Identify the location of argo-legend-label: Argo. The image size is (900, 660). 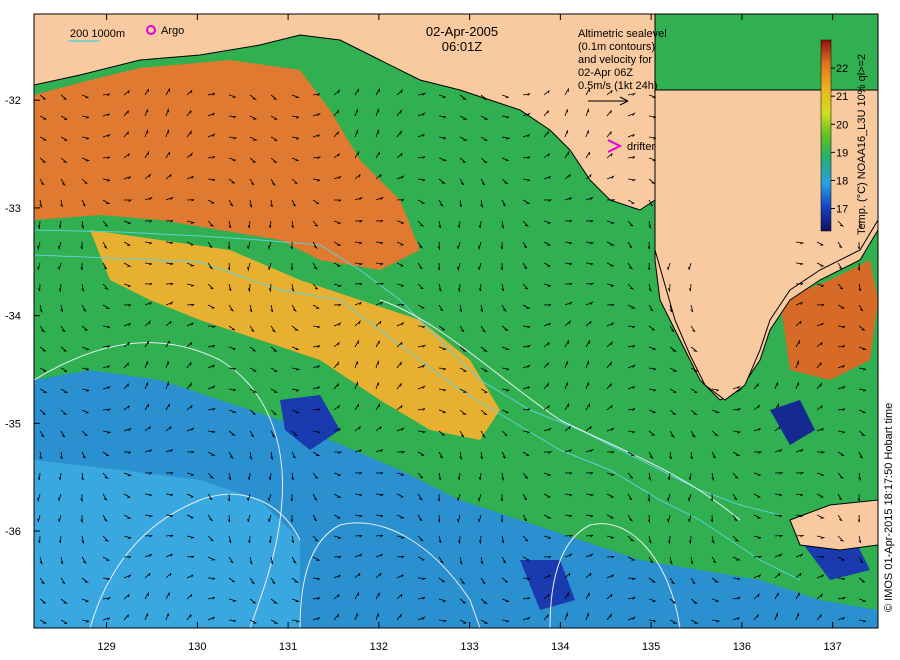
(172, 31).